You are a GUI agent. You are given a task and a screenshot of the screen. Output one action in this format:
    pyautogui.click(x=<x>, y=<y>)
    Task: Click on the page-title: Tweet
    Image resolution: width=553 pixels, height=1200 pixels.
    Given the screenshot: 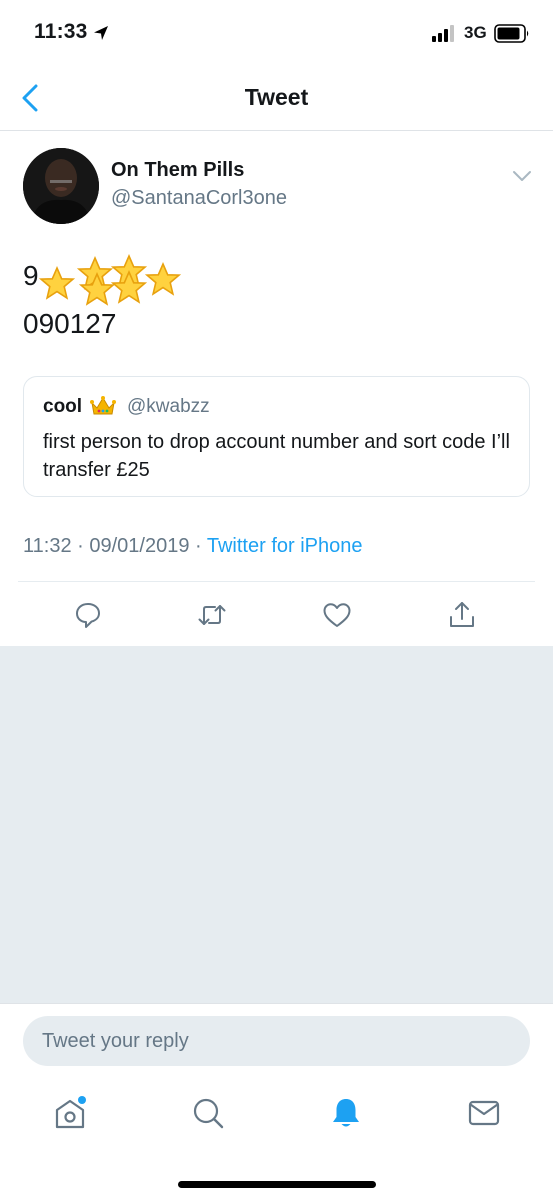 What is the action you would take?
    pyautogui.click(x=276, y=97)
    